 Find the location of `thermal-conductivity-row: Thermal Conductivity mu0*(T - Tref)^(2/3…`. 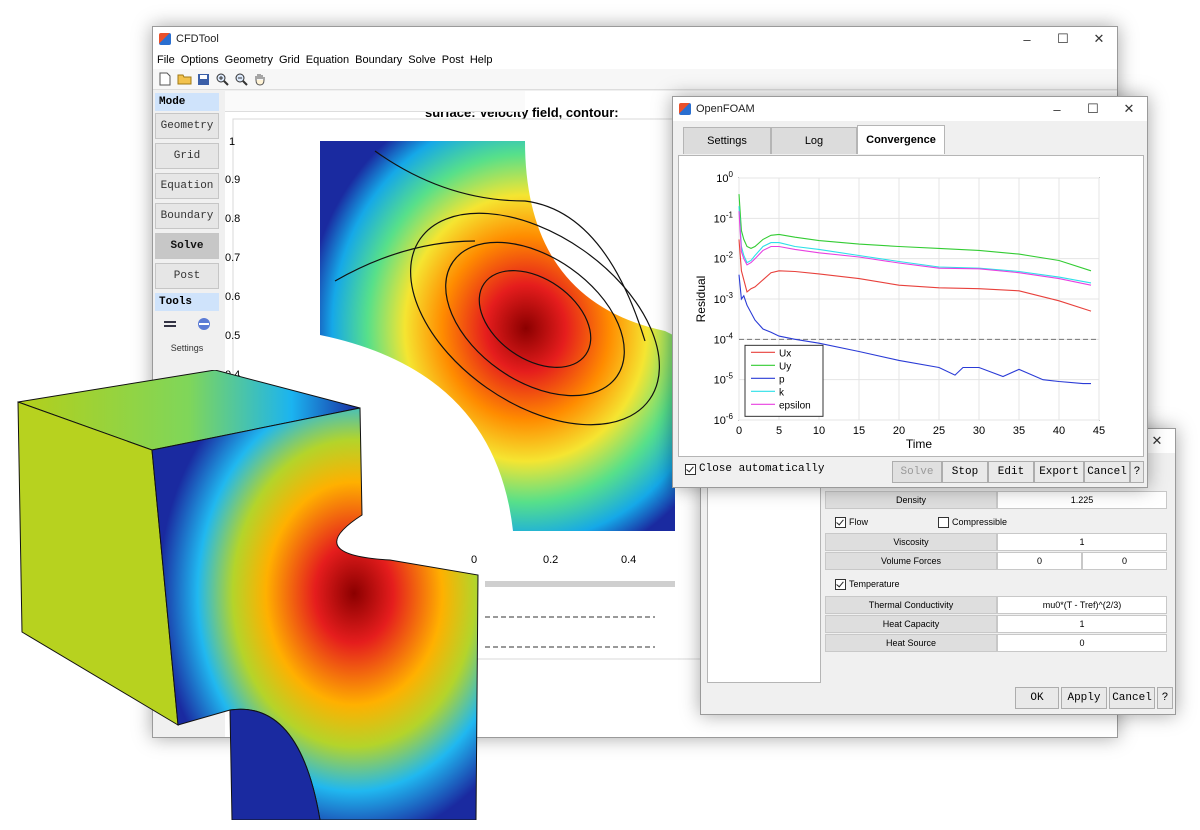

thermal-conductivity-row: Thermal Conductivity mu0*(T - Tref)^(2/3… is located at coordinates (996, 605).